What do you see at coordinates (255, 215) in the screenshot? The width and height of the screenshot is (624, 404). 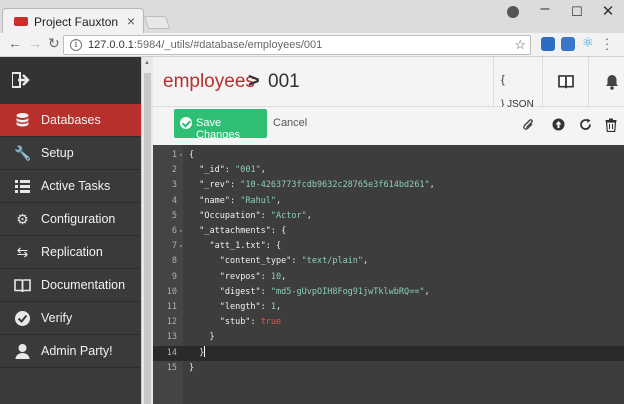 I see `code-text: "Occupation": "Actor",` at bounding box center [255, 215].